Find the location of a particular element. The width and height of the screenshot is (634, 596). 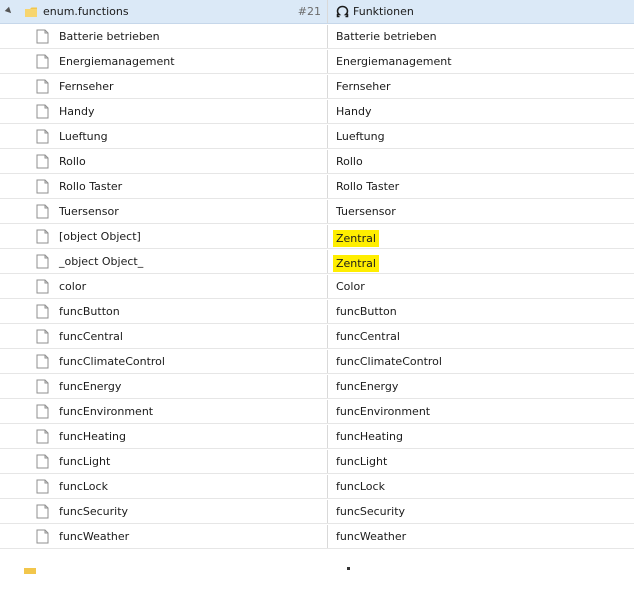

tree-row: Batterie betrieben Batterie betrieben is located at coordinates (317, 37).